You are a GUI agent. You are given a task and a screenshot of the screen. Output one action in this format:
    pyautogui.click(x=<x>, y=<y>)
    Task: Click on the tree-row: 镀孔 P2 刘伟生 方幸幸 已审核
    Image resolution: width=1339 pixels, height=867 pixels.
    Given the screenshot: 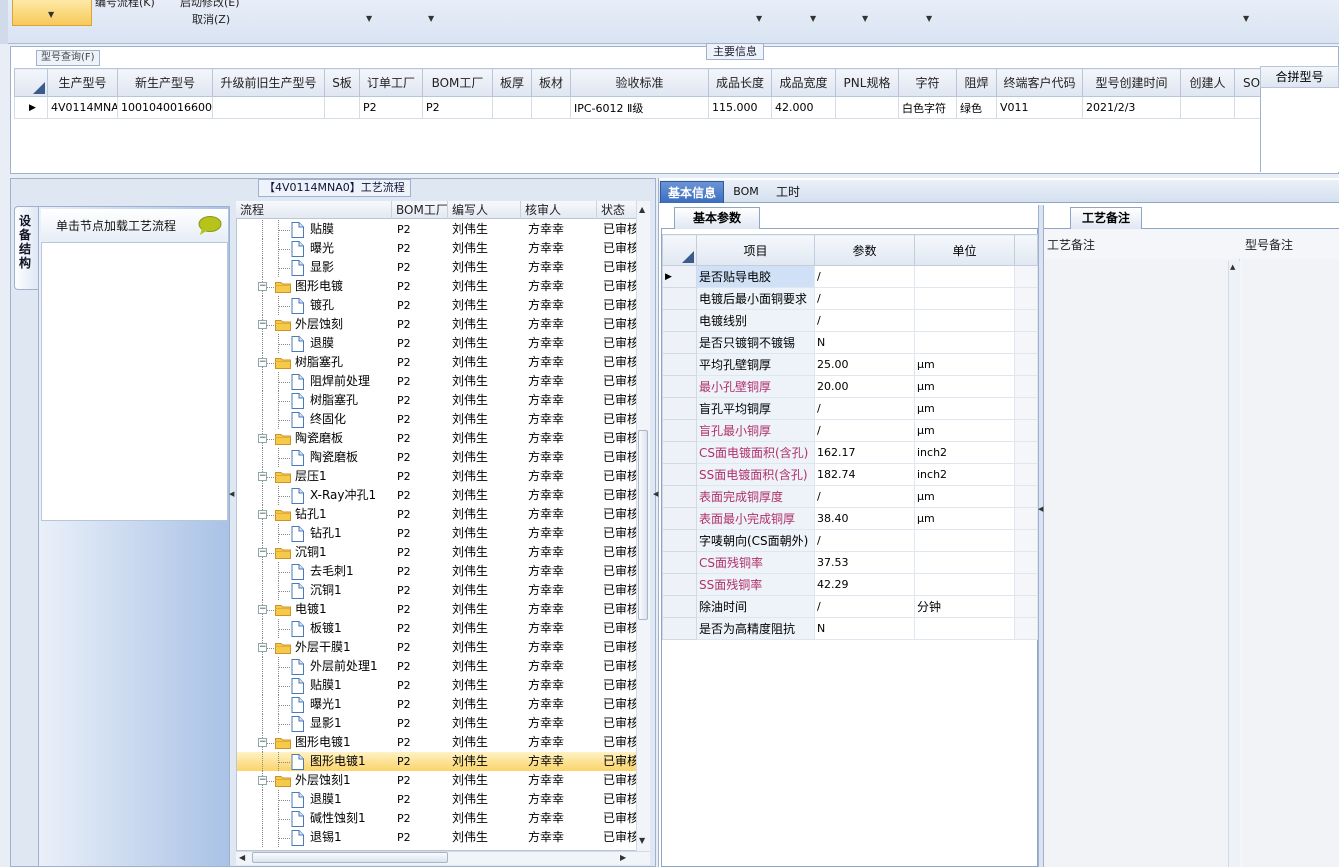 What is the action you would take?
    pyautogui.click(x=437, y=305)
    